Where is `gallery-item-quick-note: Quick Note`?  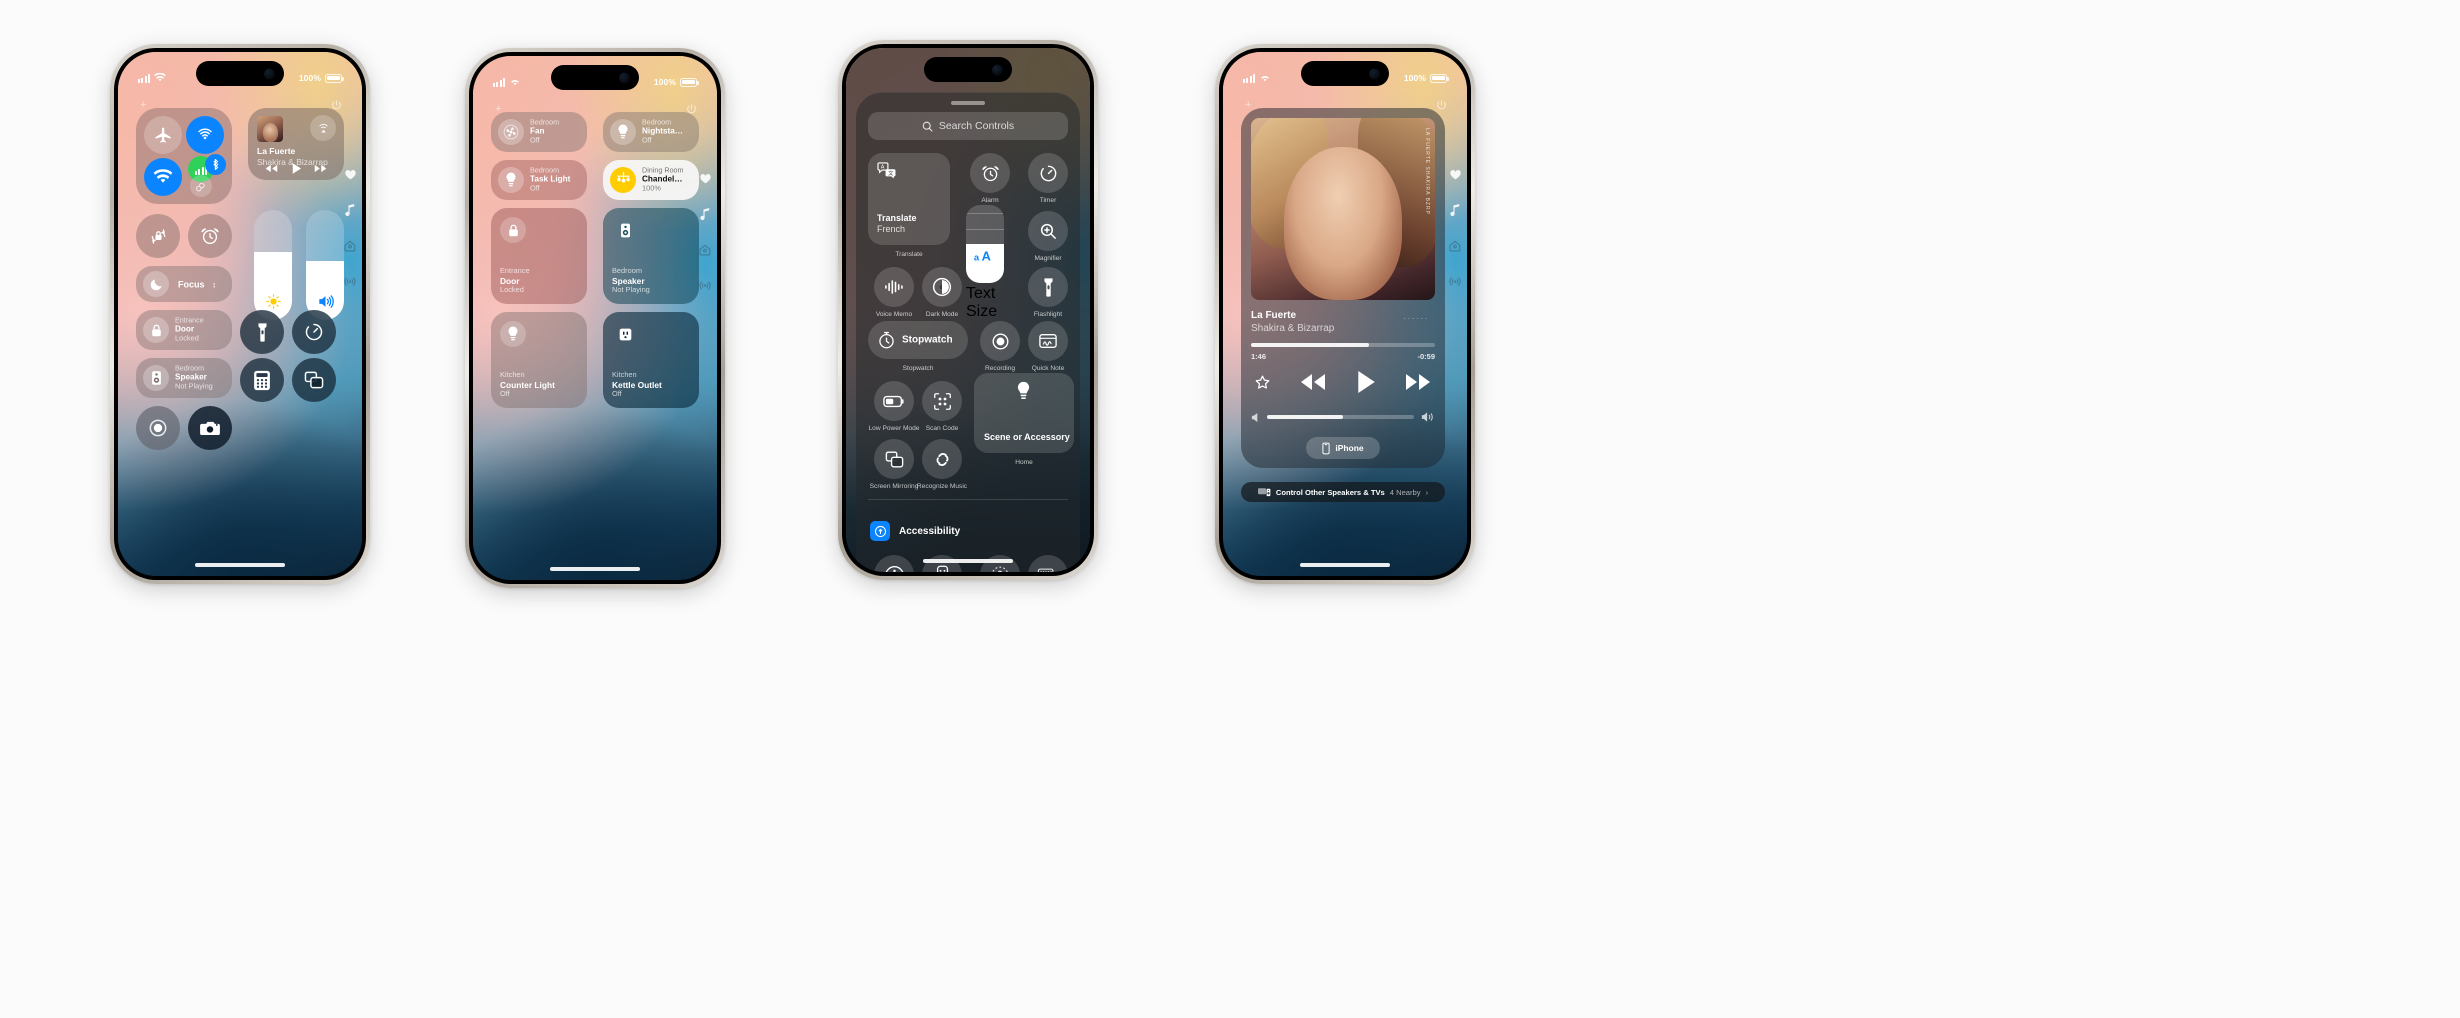
gallery-item-quick-note: Quick Note is located at coordinates (1048, 347).